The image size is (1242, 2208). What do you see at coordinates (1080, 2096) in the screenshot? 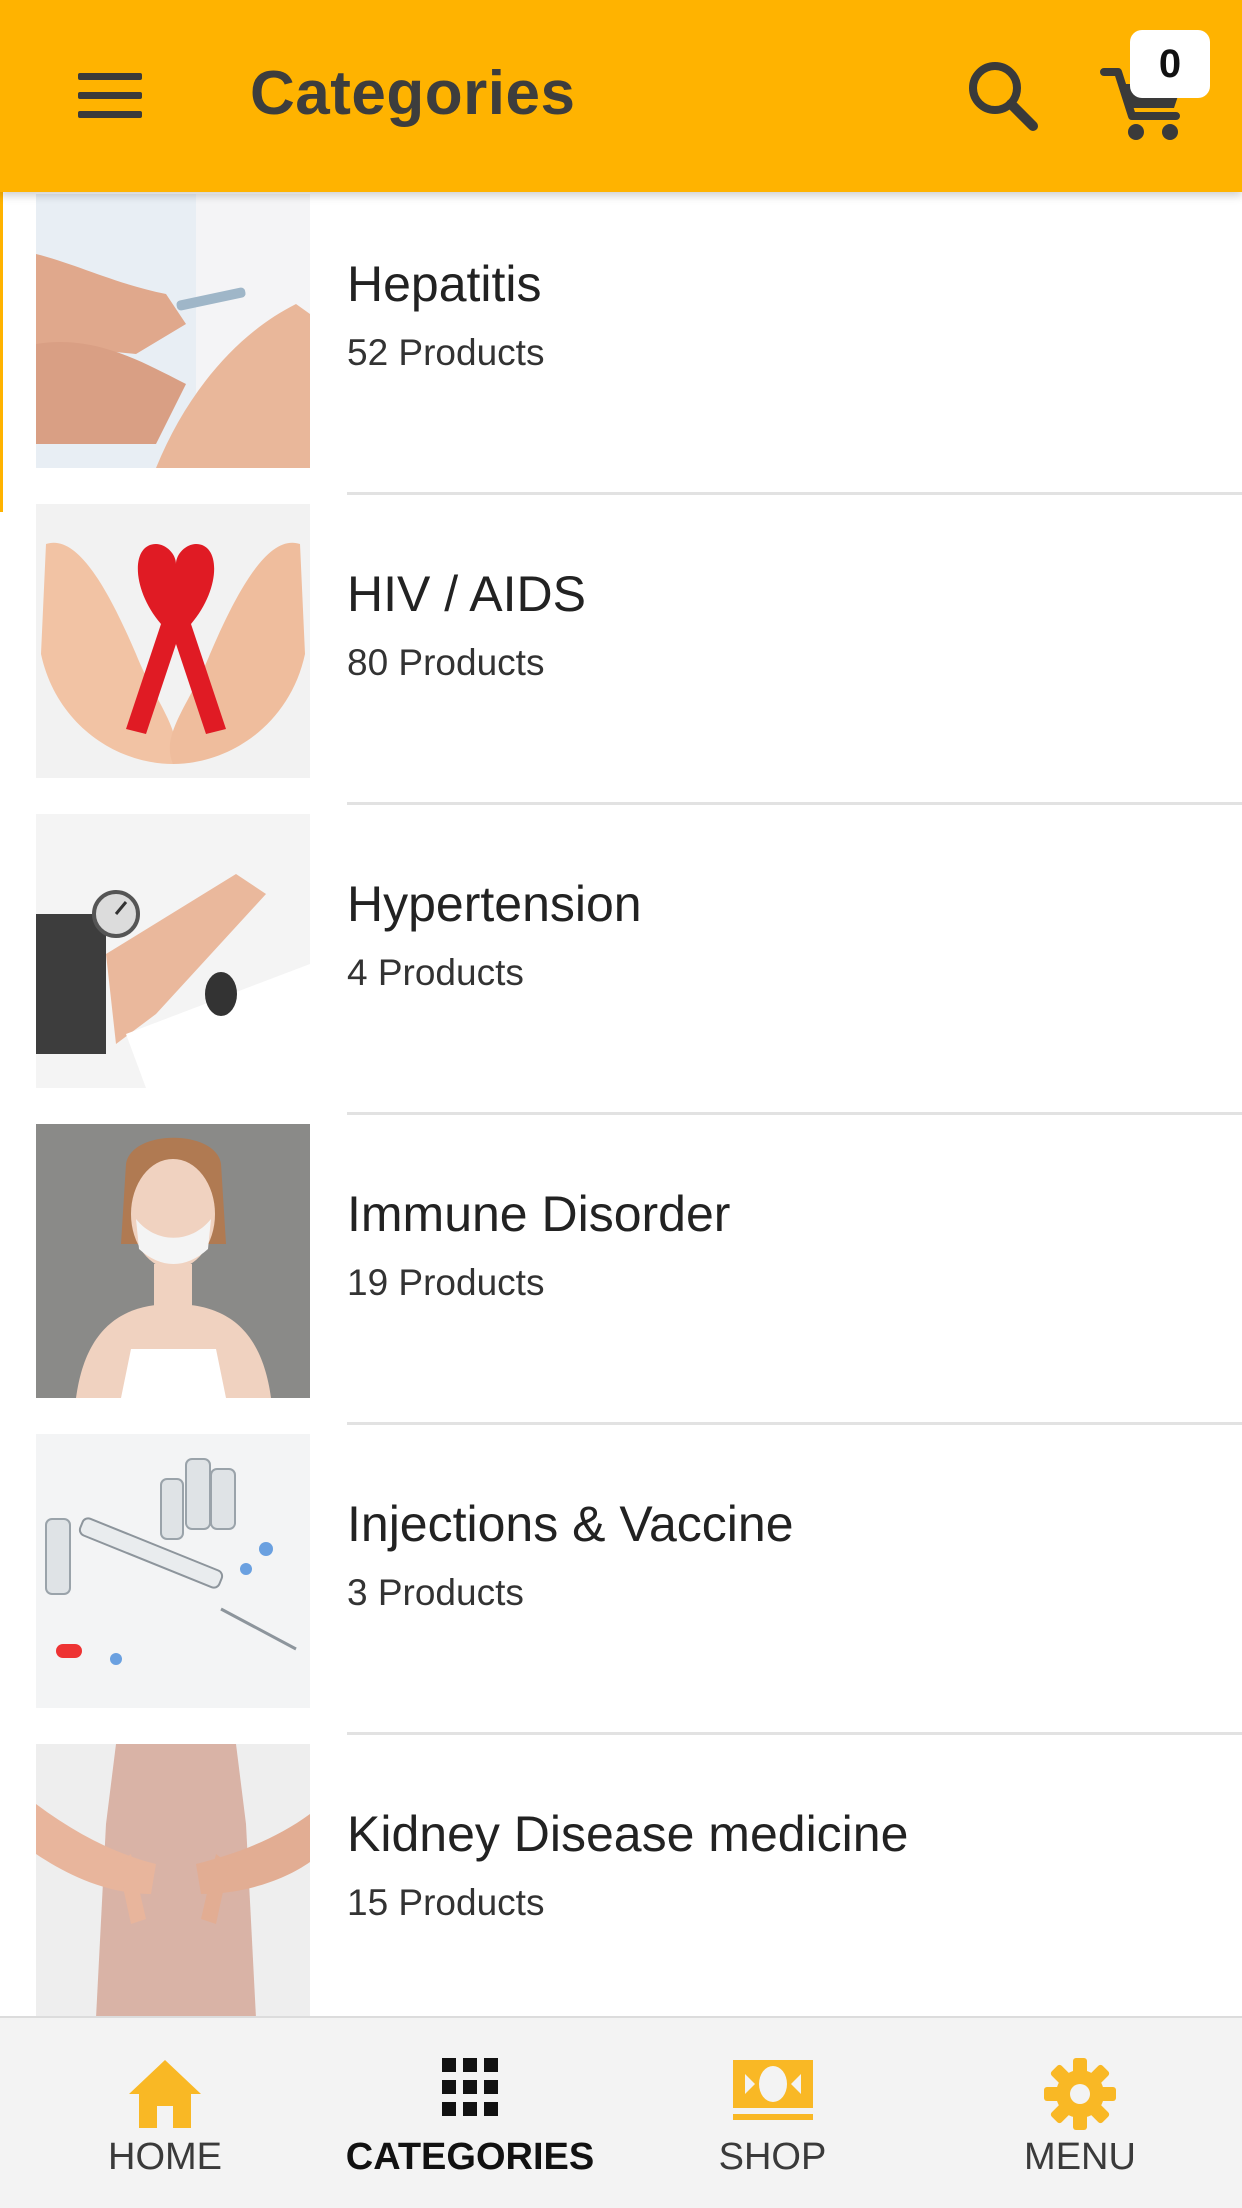
I see `gear-icon` at bounding box center [1080, 2096].